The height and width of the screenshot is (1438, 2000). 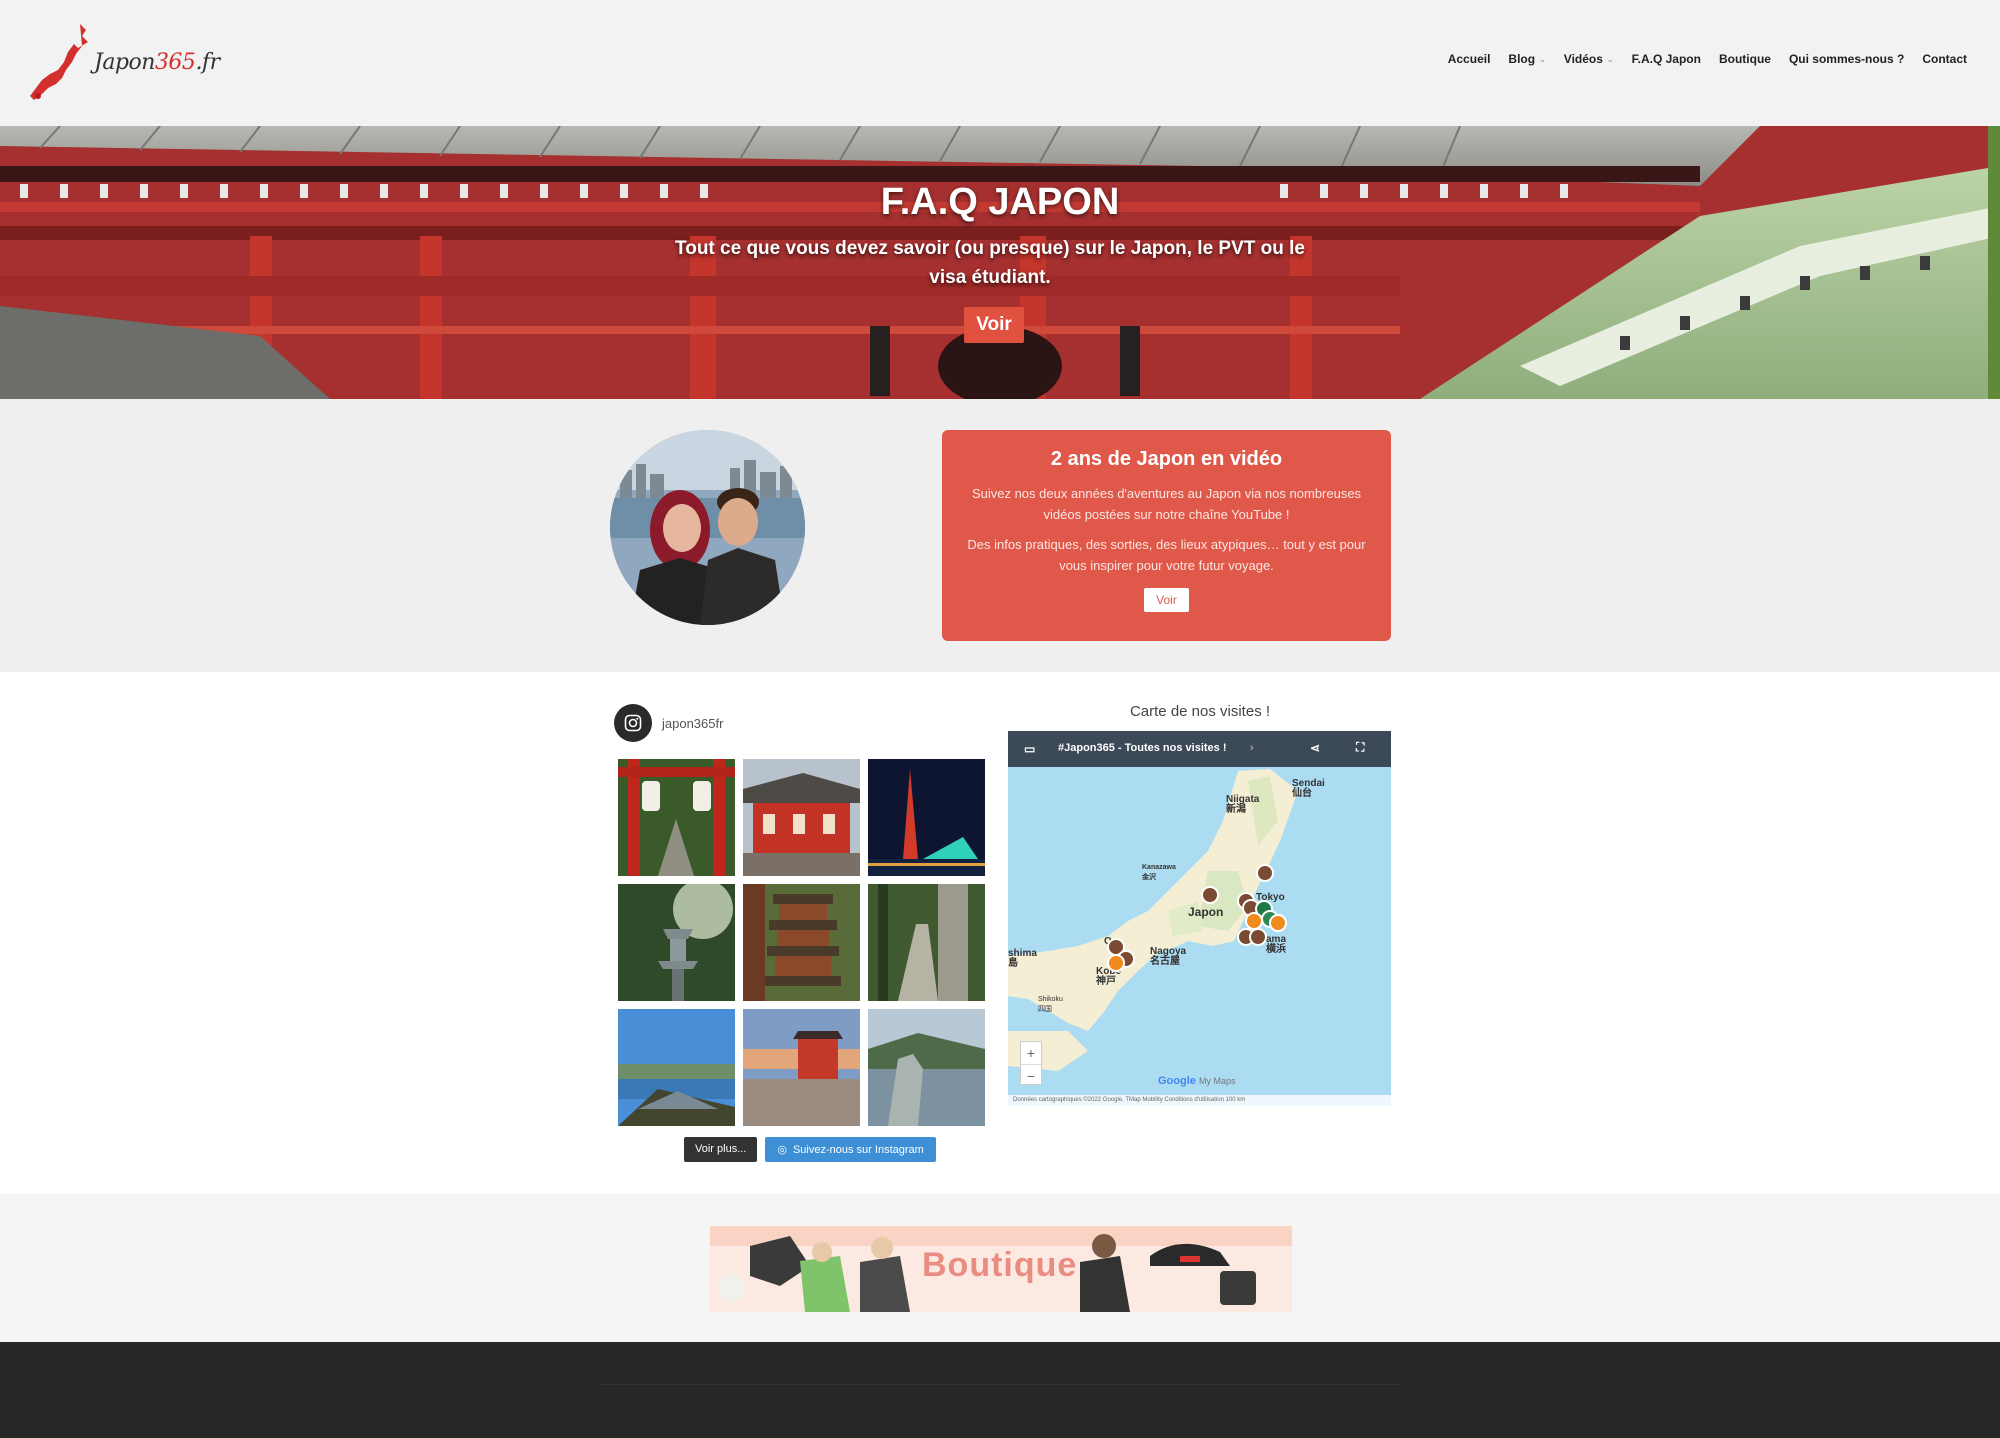 I want to click on instagram-photo-statue-coast, so click(x=926, y=1067).